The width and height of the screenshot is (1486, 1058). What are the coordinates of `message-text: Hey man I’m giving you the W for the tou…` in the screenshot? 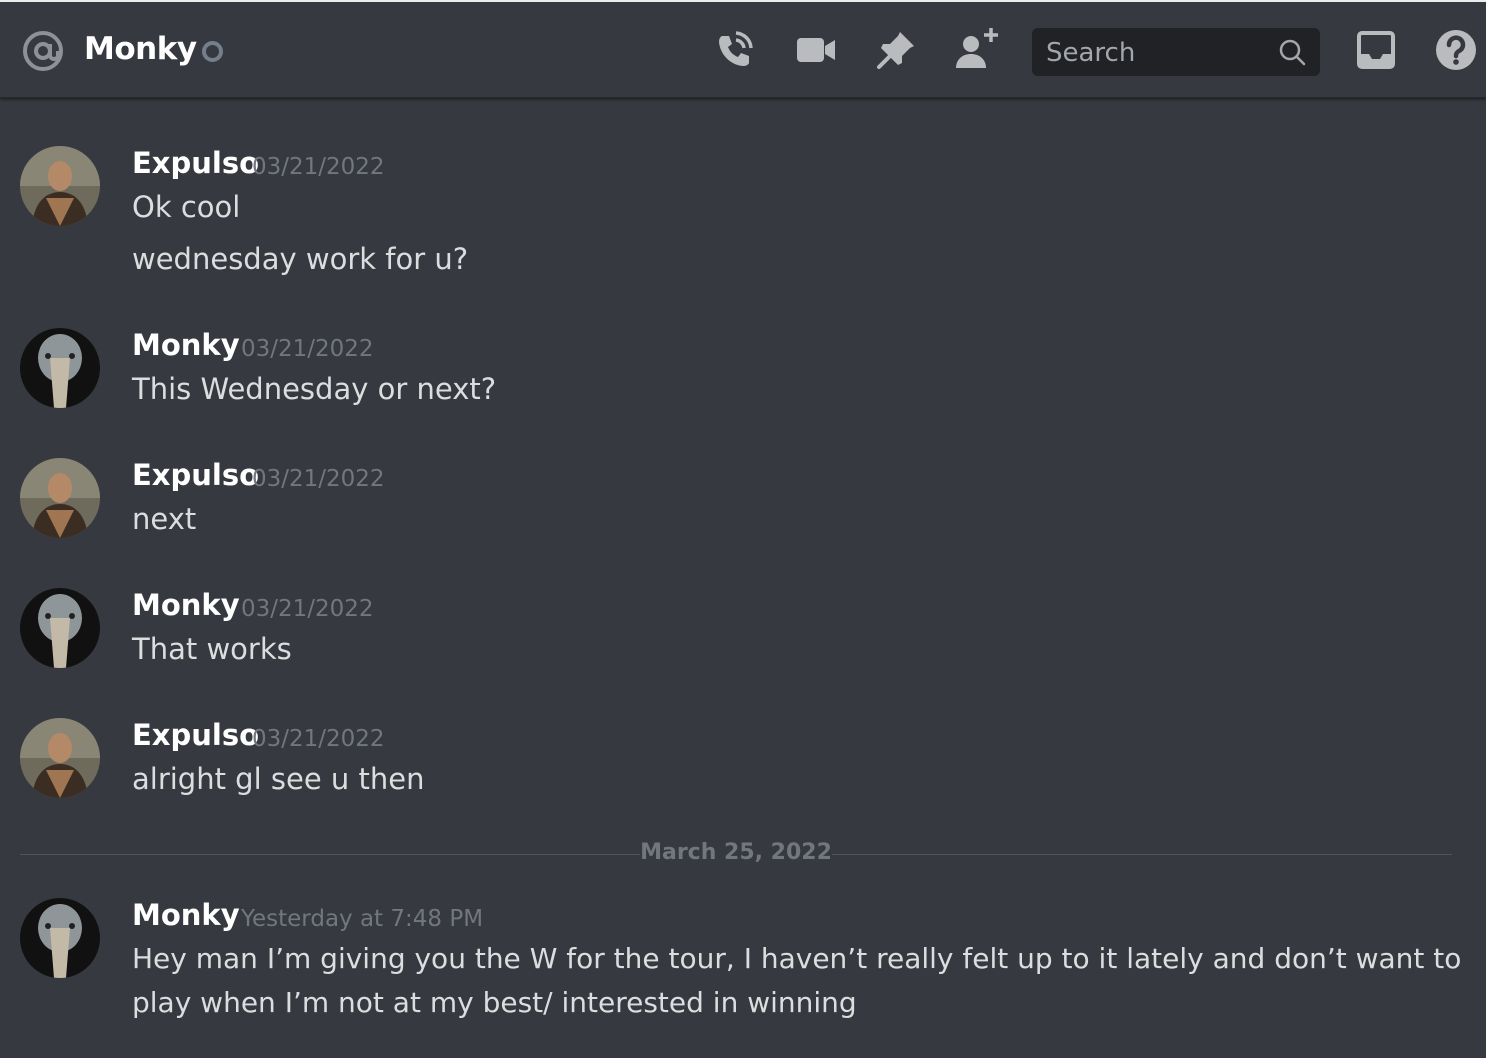 It's located at (797, 958).